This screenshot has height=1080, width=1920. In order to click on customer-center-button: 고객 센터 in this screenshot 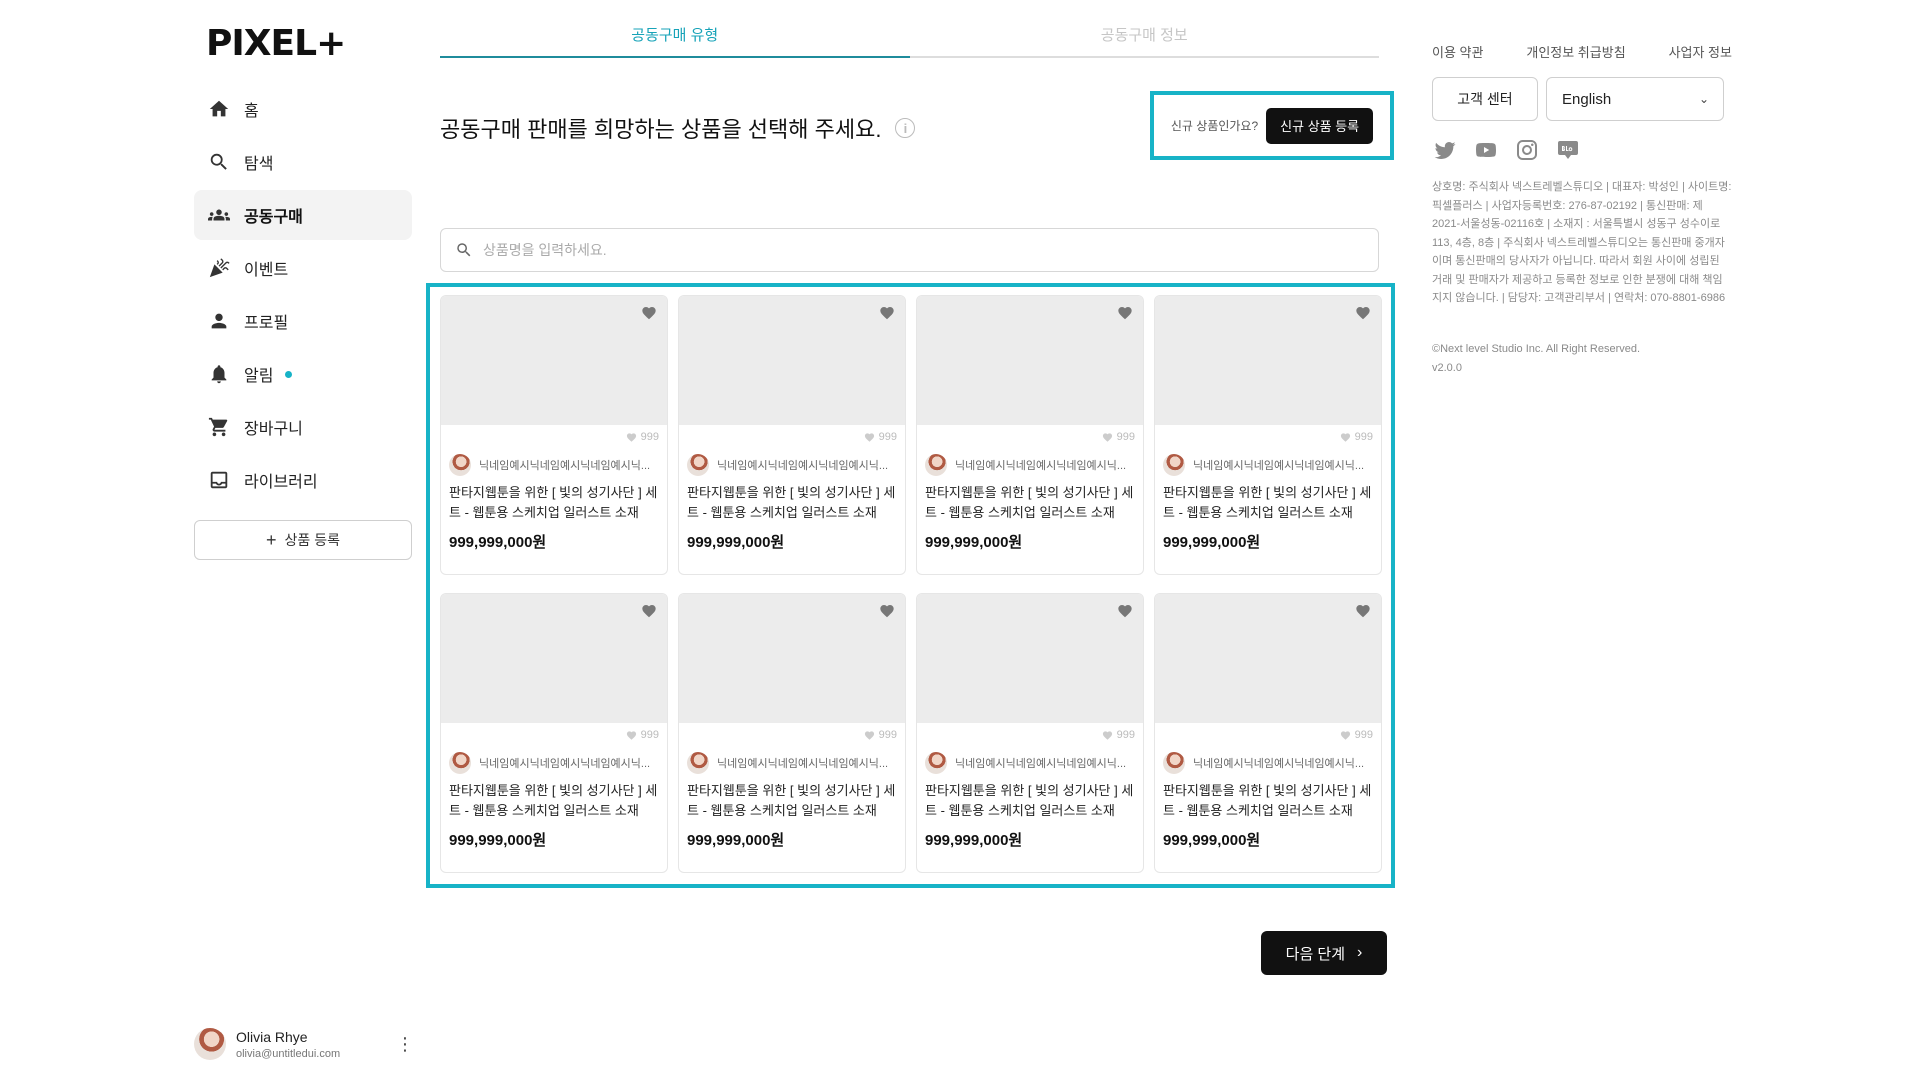, I will do `click(1485, 99)`.